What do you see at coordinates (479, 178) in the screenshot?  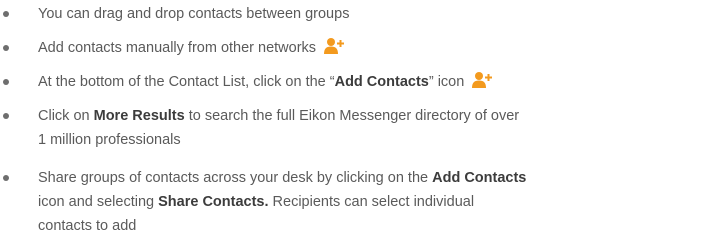 I see `bullet-5-bold-1: Add Contacts` at bounding box center [479, 178].